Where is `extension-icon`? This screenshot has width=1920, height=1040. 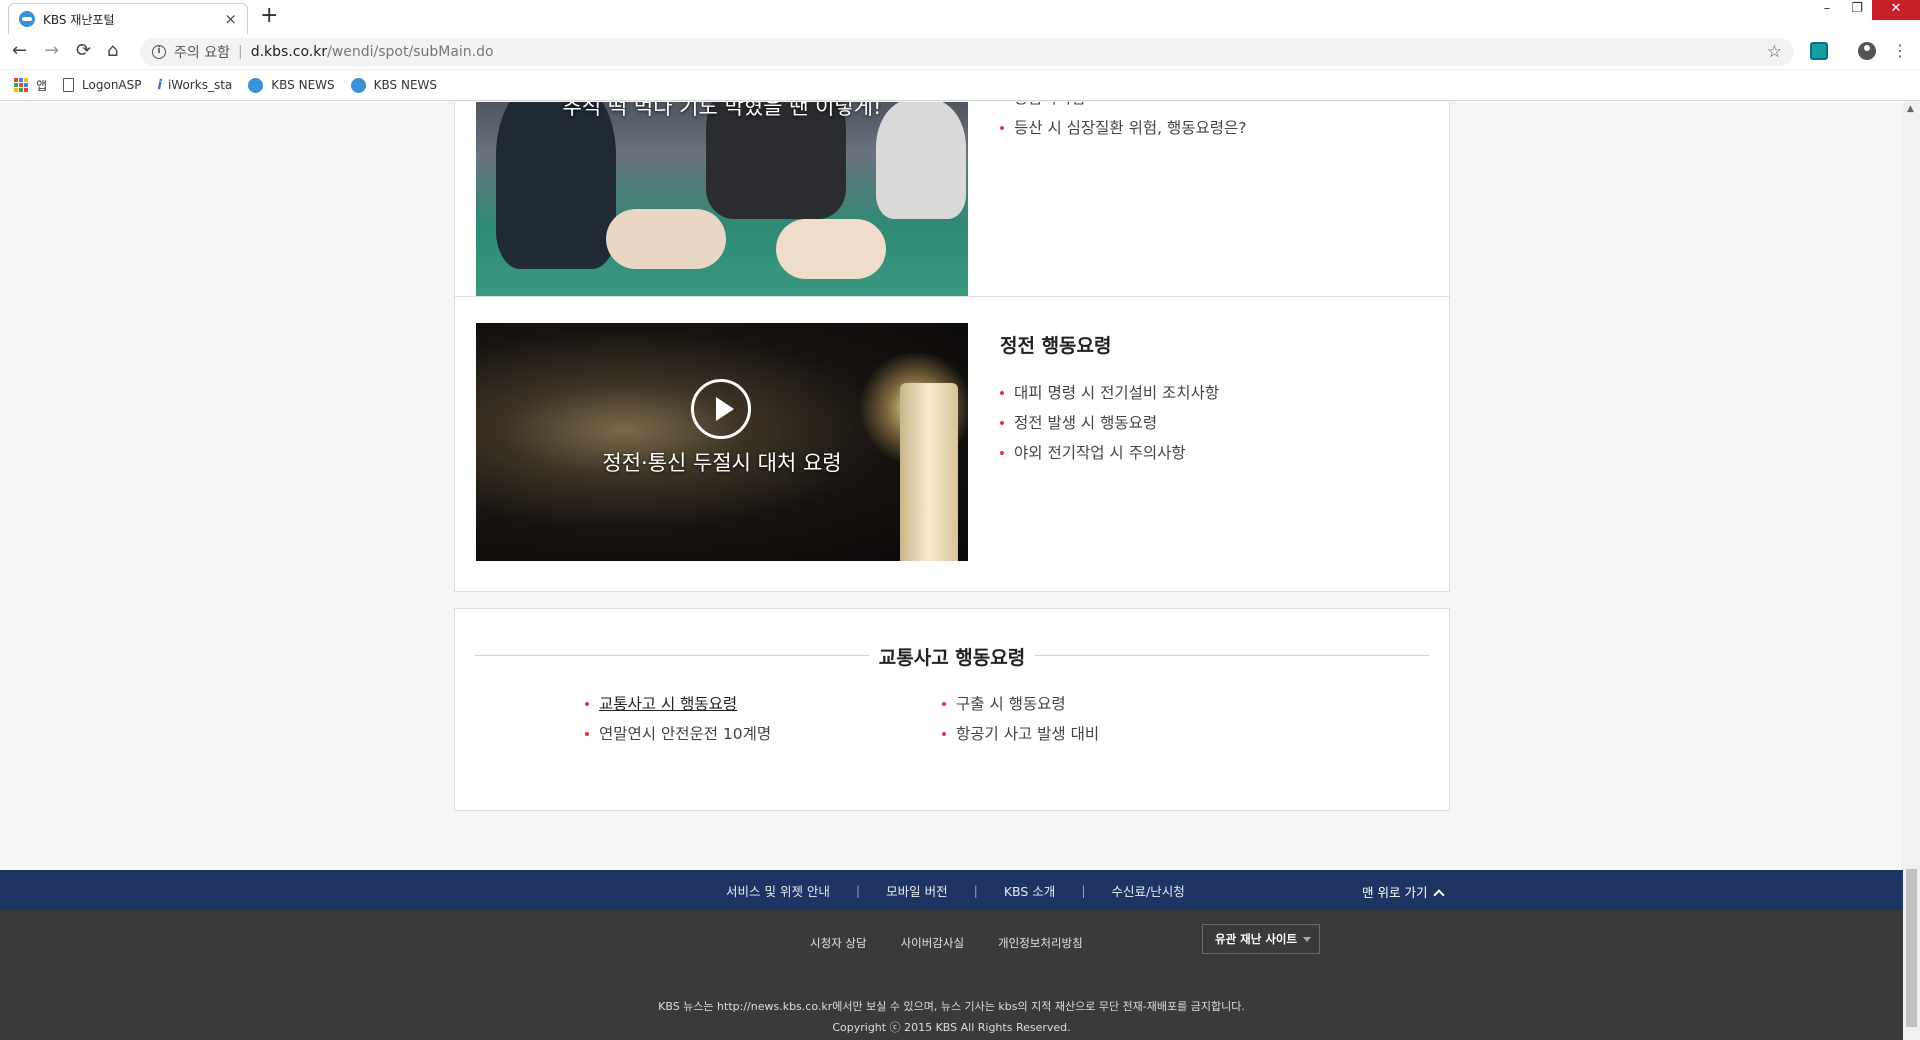
extension-icon is located at coordinates (1819, 51).